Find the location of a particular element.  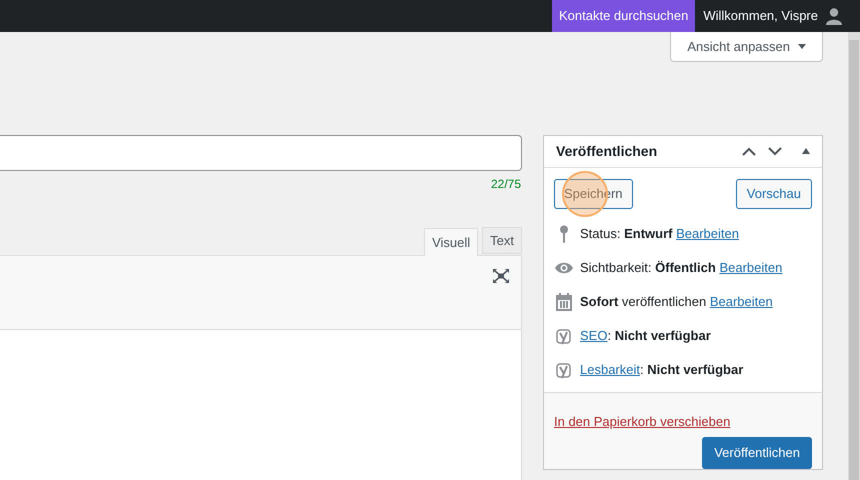

eye-icon is located at coordinates (564, 267).